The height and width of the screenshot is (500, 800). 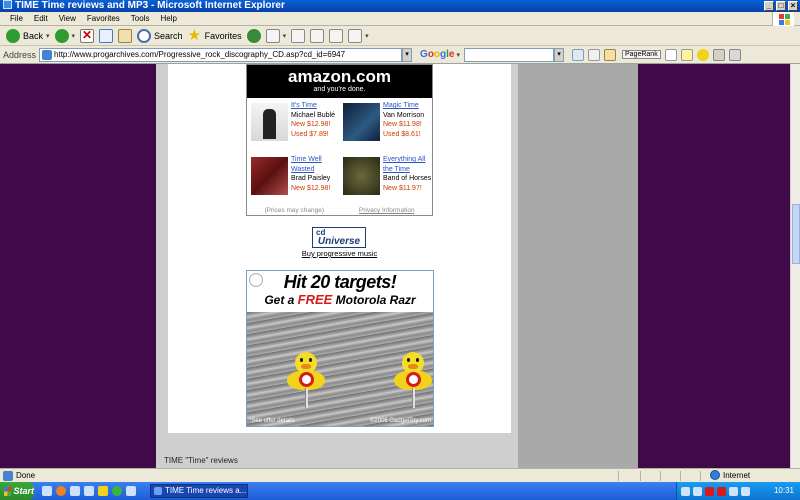 What do you see at coordinates (796, 234) in the screenshot?
I see `scroll-thumb` at bounding box center [796, 234].